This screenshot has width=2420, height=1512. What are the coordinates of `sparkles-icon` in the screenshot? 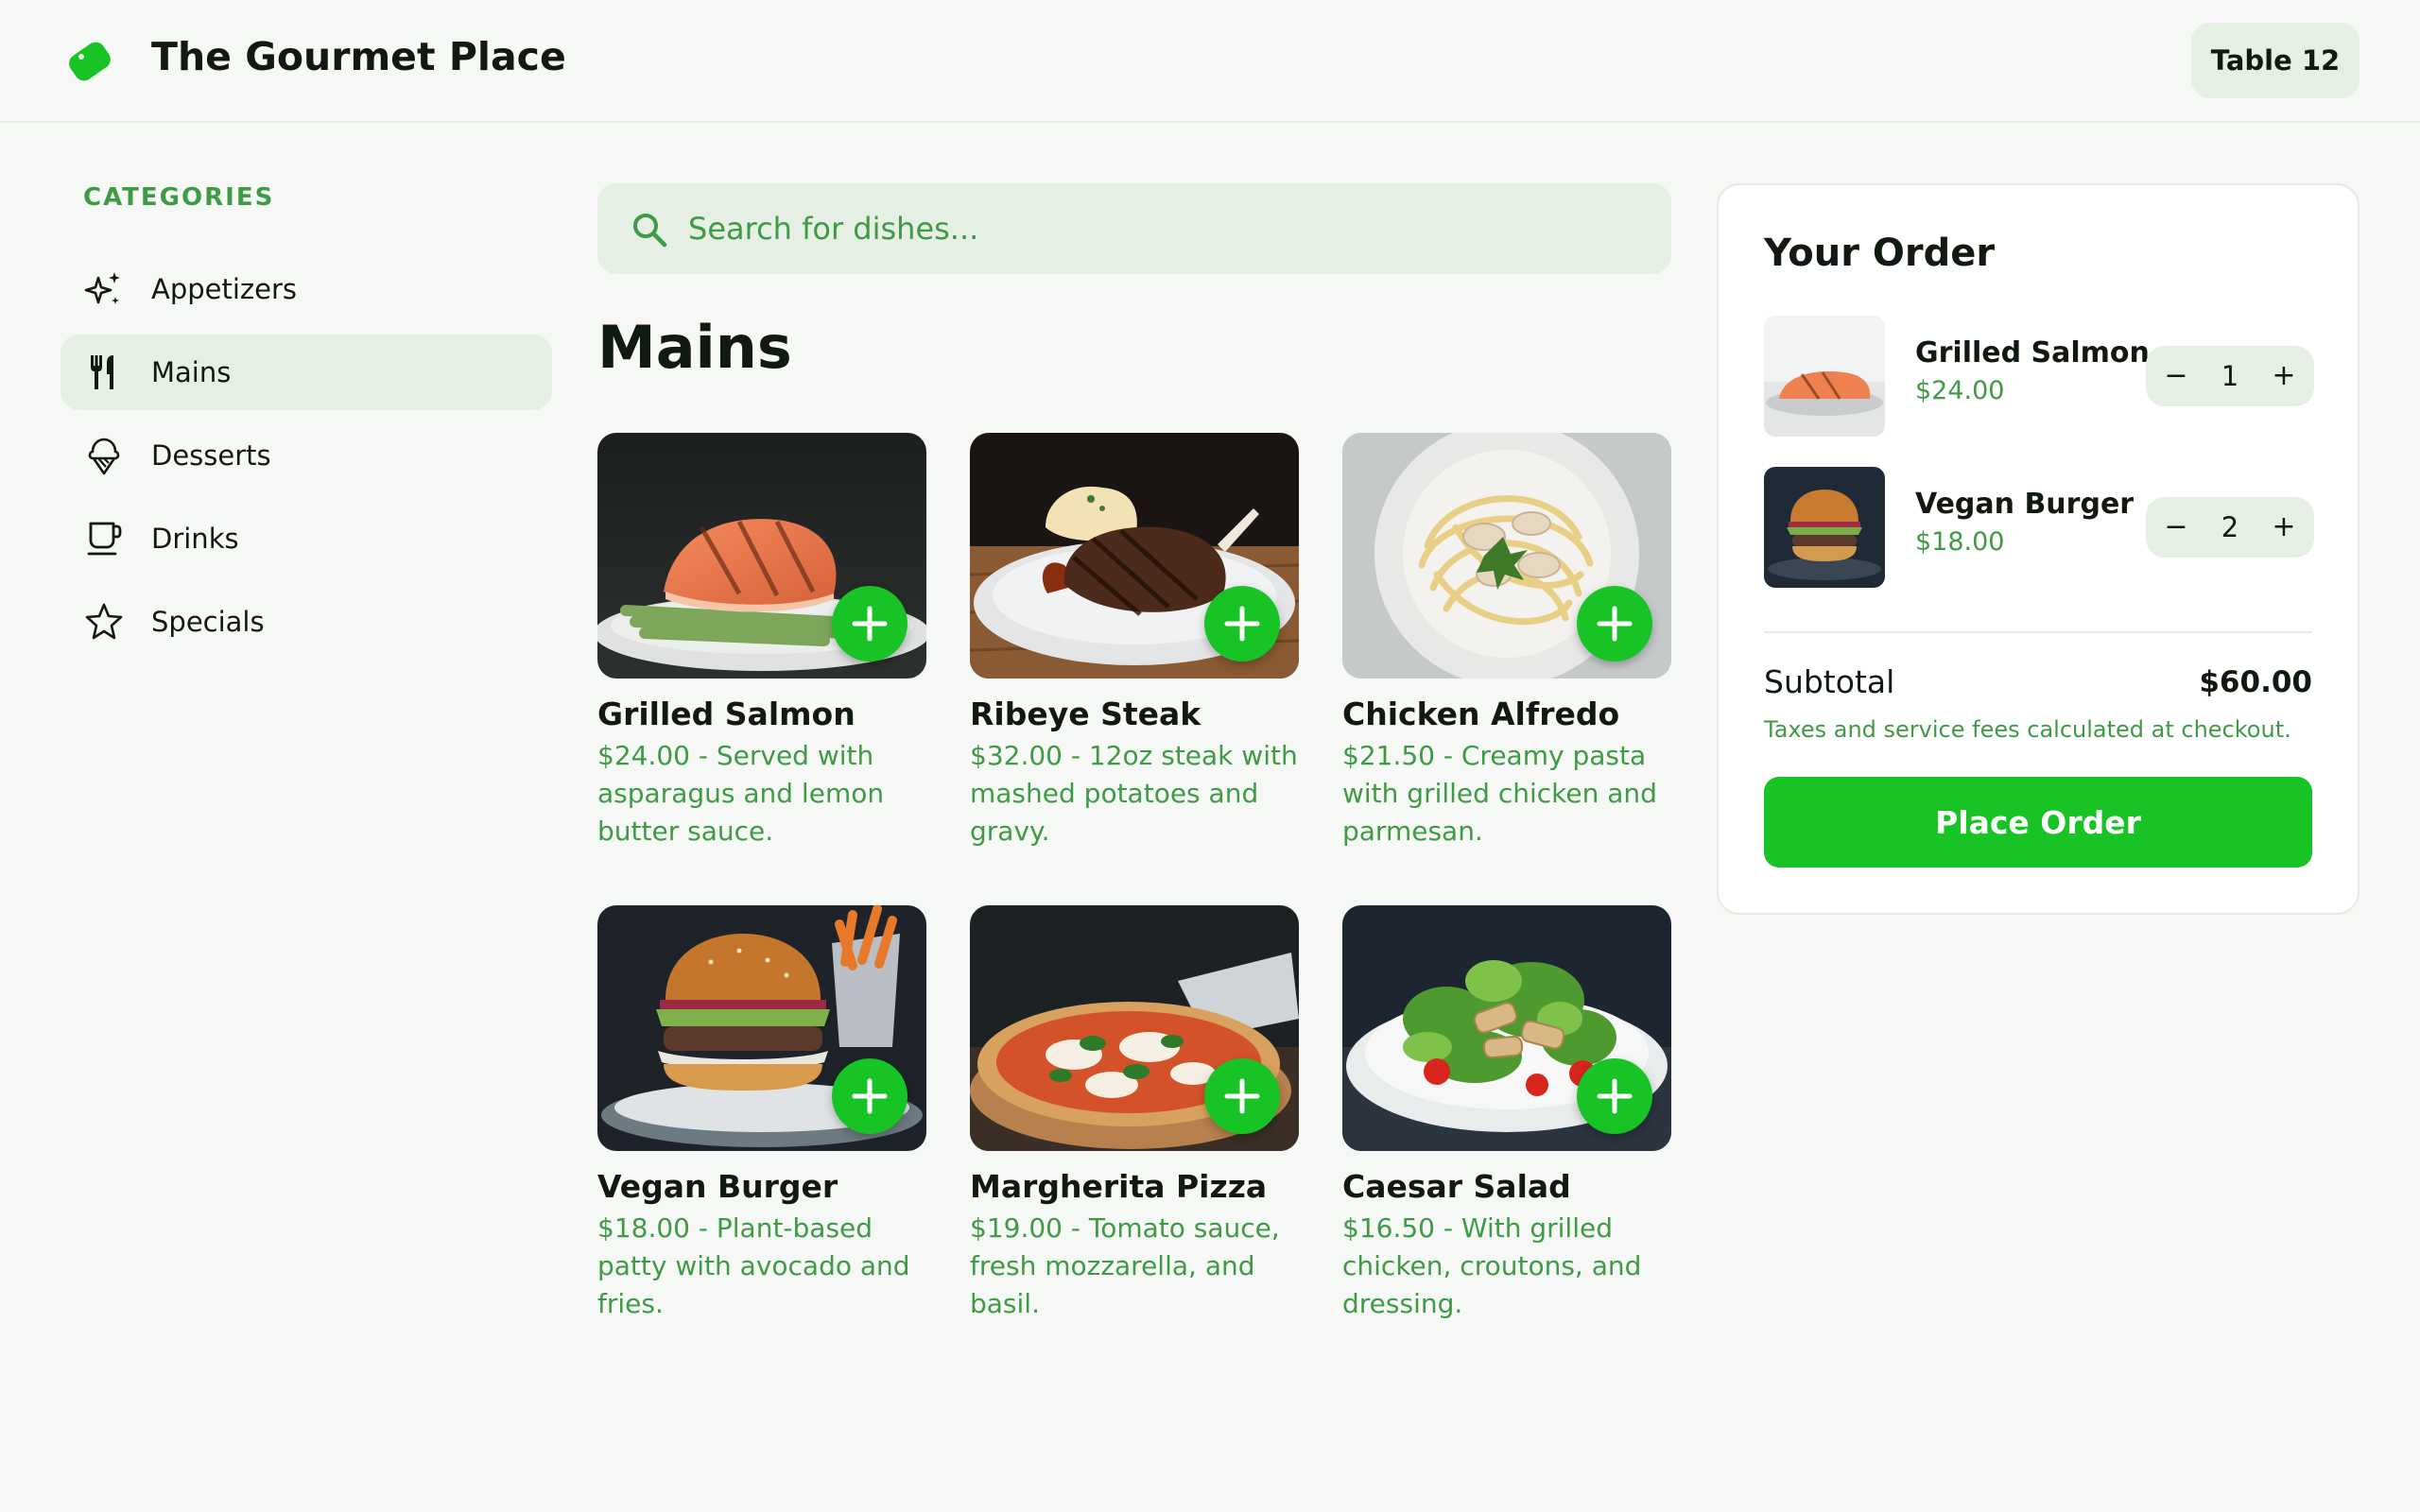 It's located at (102, 288).